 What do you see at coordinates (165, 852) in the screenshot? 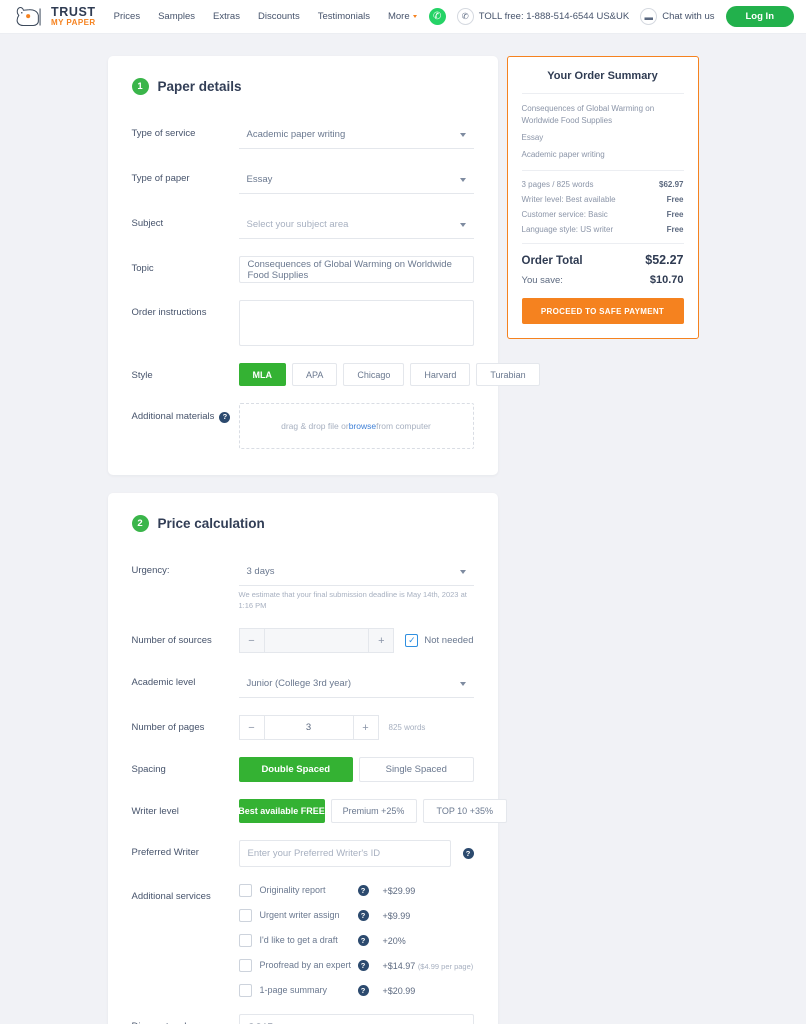
I see `label-preferred-writer: Preferred Writer` at bounding box center [165, 852].